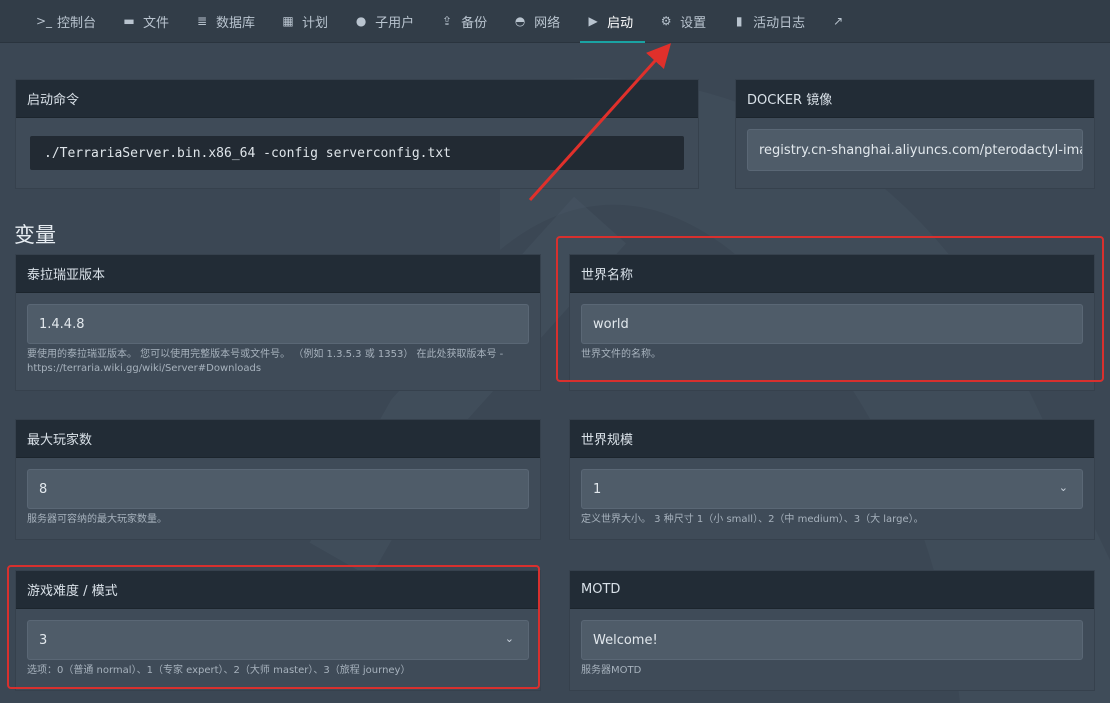 The width and height of the screenshot is (1110, 703). I want to click on world-size-select: 1 ⌄, so click(832, 489).